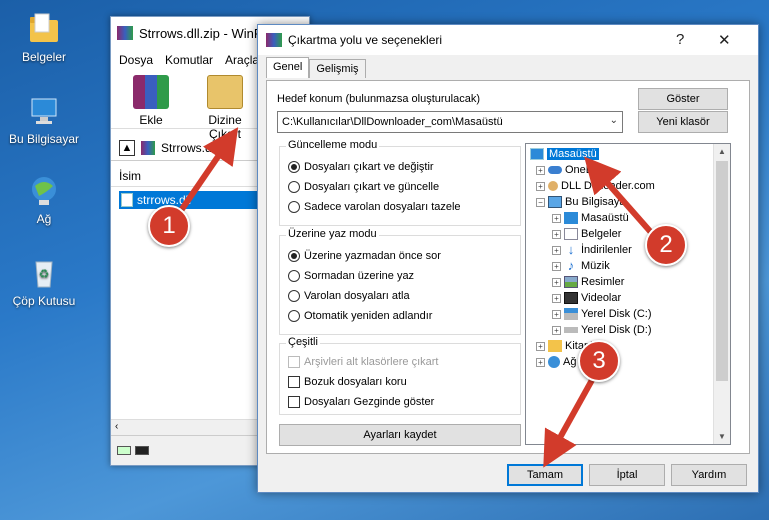 This screenshot has width=769, height=520. What do you see at coordinates (565, 170) in the screenshot?
I see `tree-item-onedrive: + OneD` at bounding box center [565, 170].